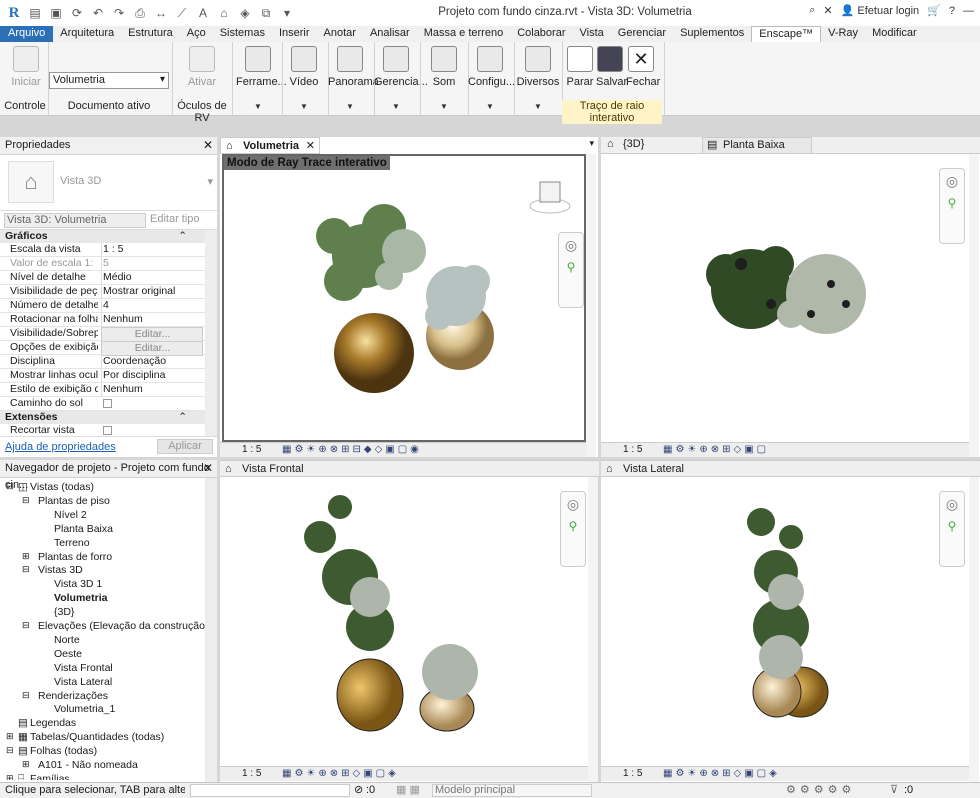 Image resolution: width=980 pixels, height=798 pixels. What do you see at coordinates (203, 13) in the screenshot?
I see `text-icon: A` at bounding box center [203, 13].